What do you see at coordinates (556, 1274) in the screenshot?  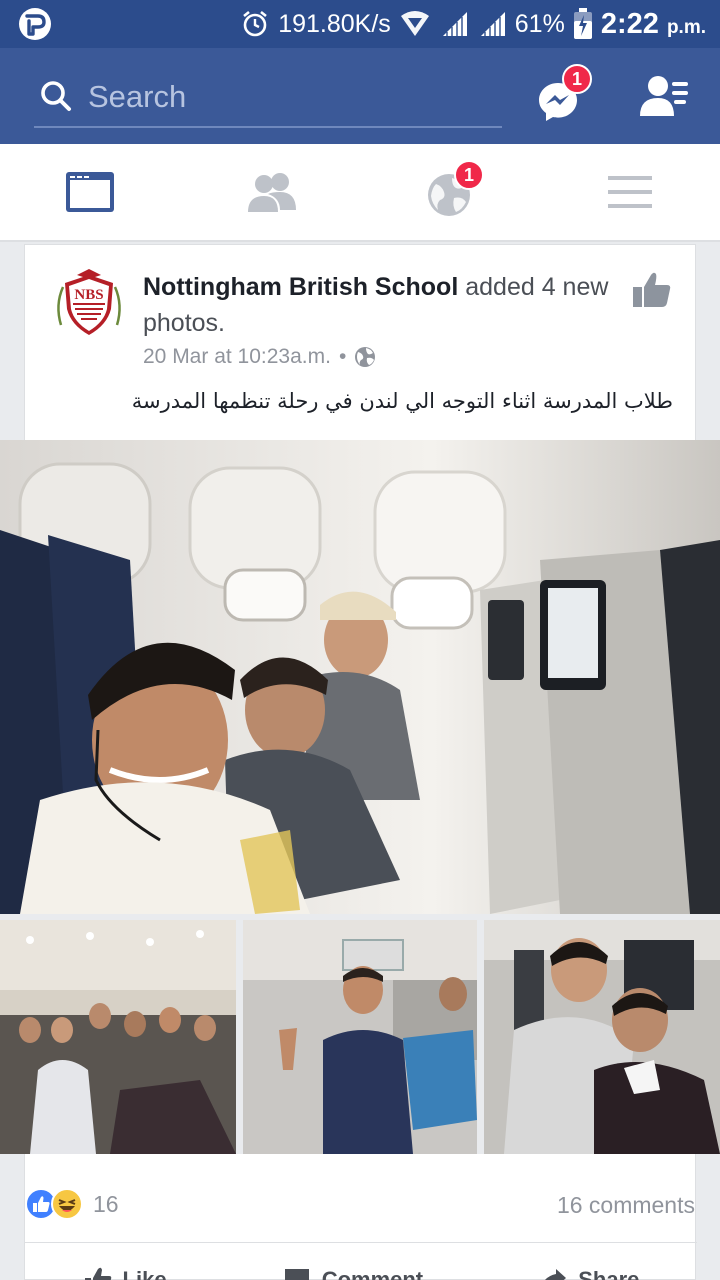 I see `share-icon` at bounding box center [556, 1274].